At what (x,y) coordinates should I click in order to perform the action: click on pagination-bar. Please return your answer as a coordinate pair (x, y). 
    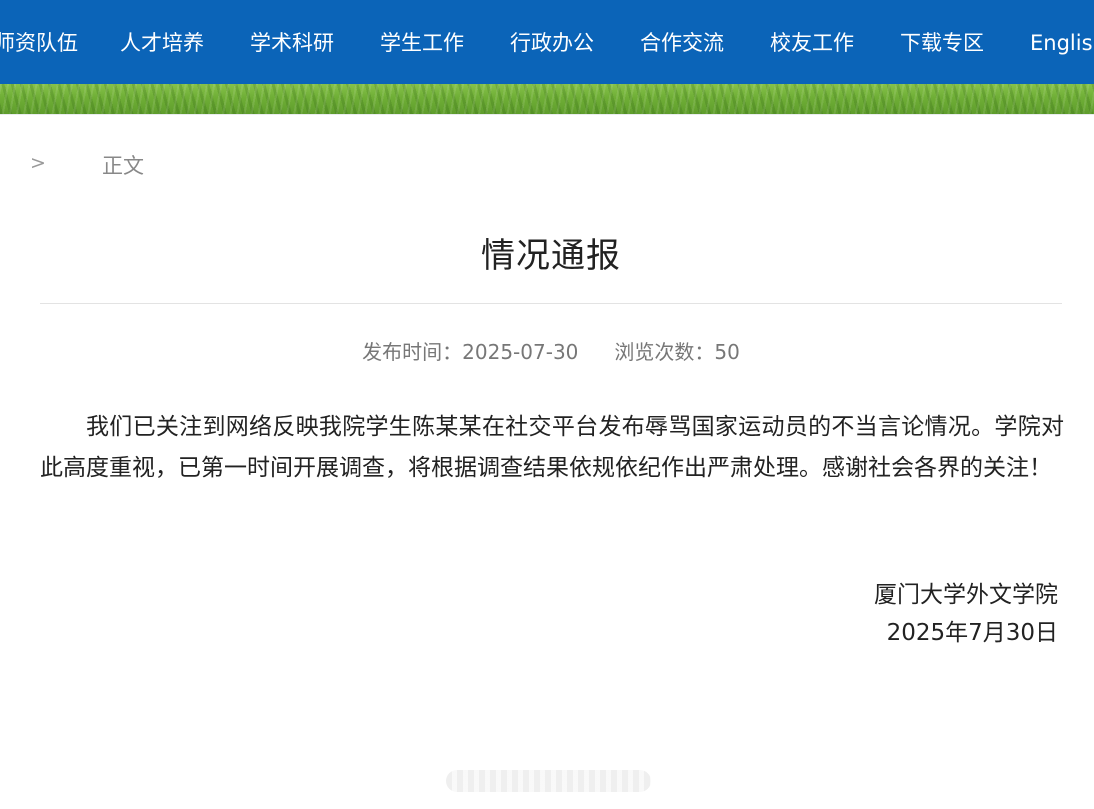
    Looking at the image, I should click on (548, 781).